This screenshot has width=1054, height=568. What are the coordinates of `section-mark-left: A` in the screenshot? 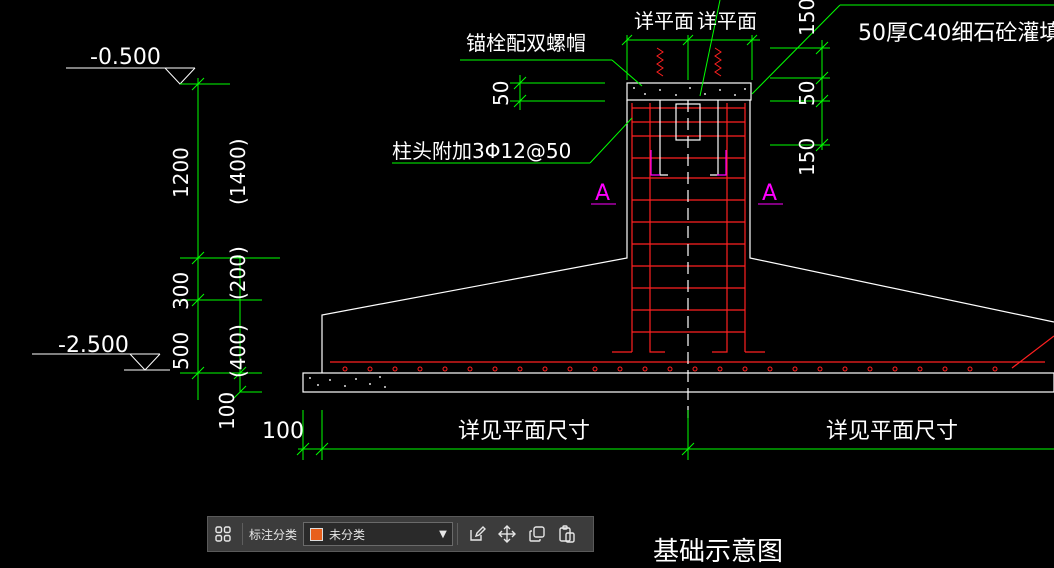 It's located at (603, 193).